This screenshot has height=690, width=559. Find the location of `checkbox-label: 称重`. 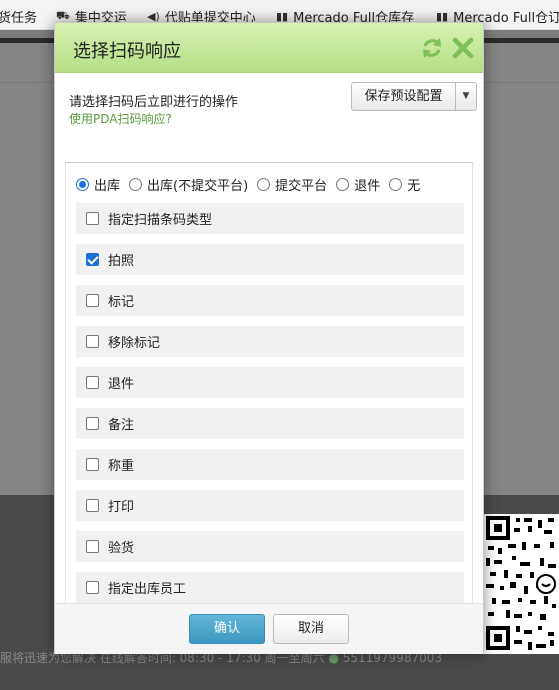

checkbox-label: 称重 is located at coordinates (121, 466).